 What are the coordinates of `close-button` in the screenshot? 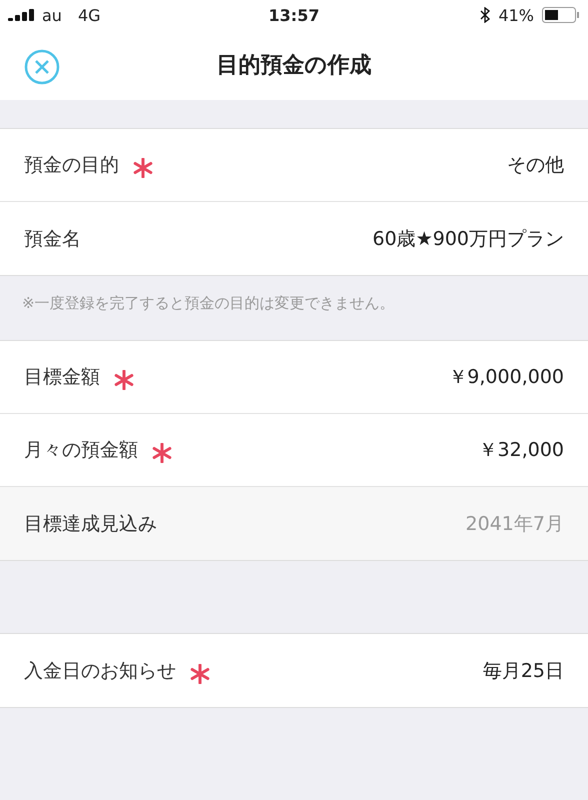 It's located at (42, 67).